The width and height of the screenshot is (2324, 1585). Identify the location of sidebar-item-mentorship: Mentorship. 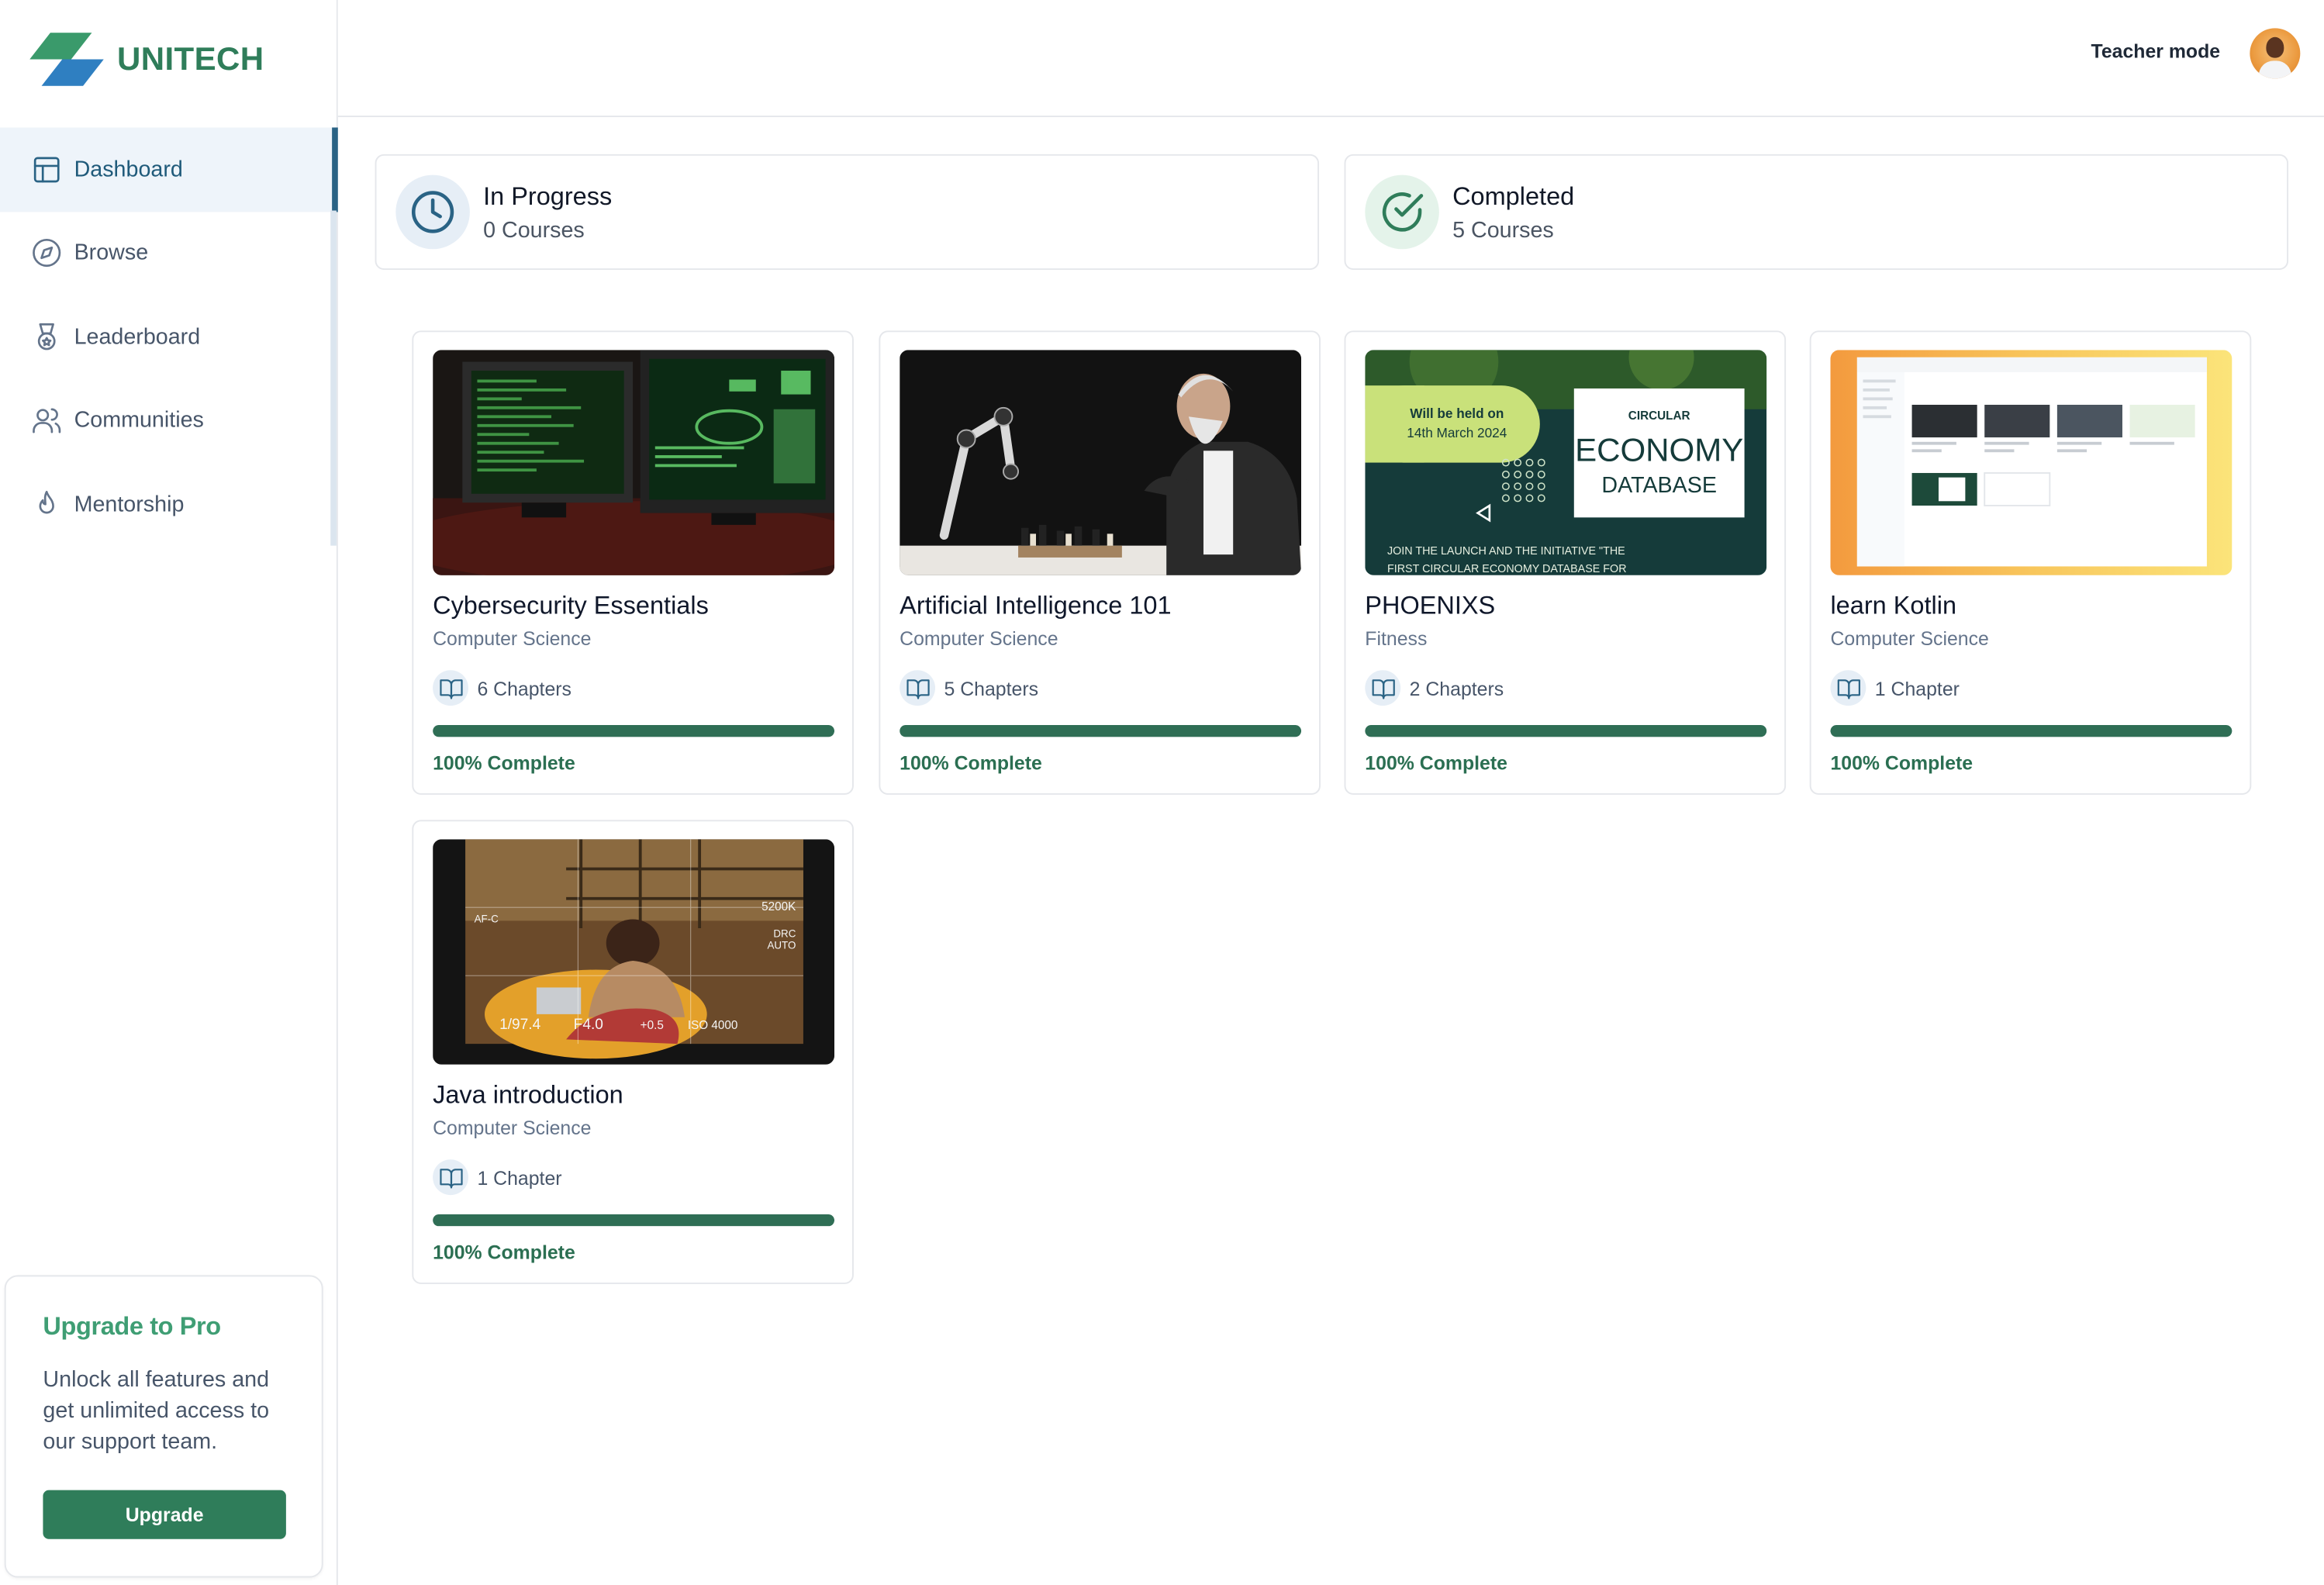
(169, 505).